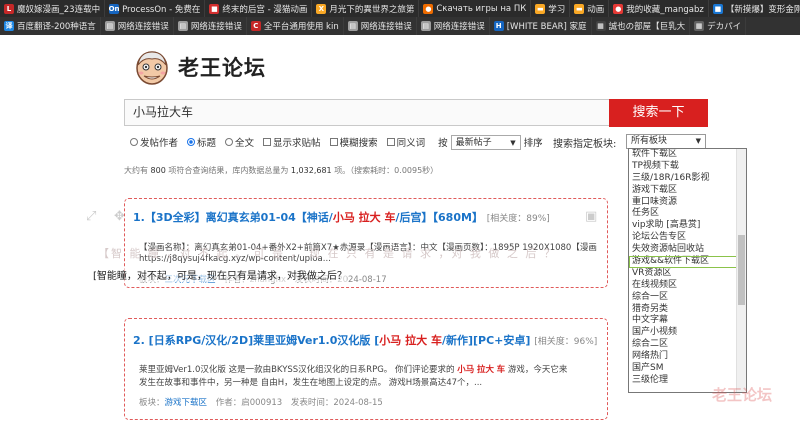 The width and height of the screenshot is (800, 423). What do you see at coordinates (687, 274) in the screenshot?
I see `dropdown-option: VR资源区` at bounding box center [687, 274].